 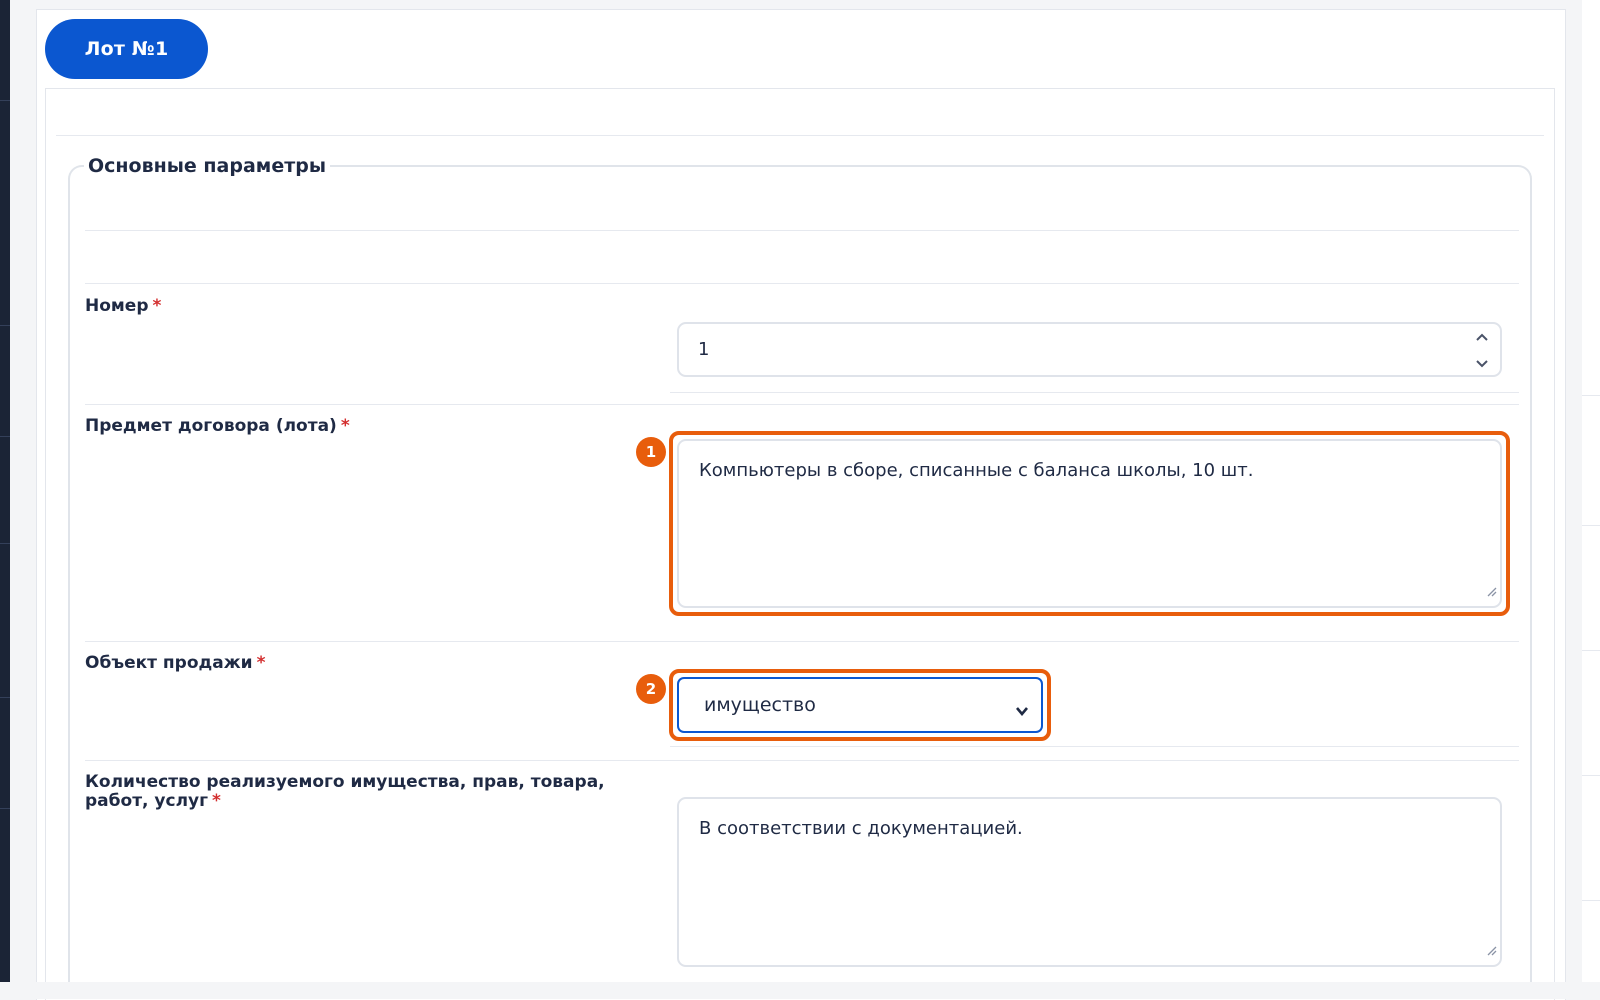 I want to click on bottom-edge, so click(x=800, y=990).